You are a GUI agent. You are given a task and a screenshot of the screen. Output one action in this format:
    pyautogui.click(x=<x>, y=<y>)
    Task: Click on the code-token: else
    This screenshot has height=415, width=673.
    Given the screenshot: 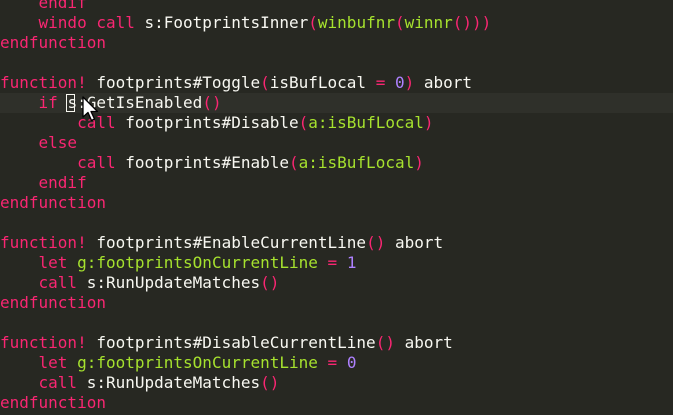 What is the action you would take?
    pyautogui.click(x=58, y=142)
    